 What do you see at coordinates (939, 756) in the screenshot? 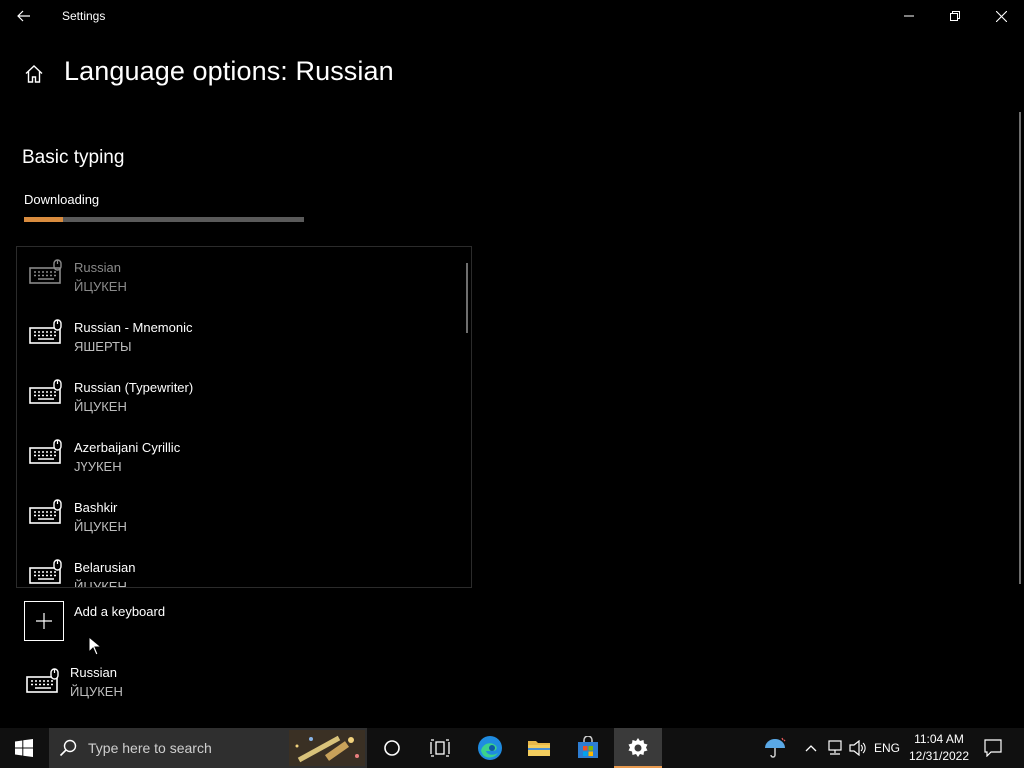
I see `clock-date: 12/31/2022` at bounding box center [939, 756].